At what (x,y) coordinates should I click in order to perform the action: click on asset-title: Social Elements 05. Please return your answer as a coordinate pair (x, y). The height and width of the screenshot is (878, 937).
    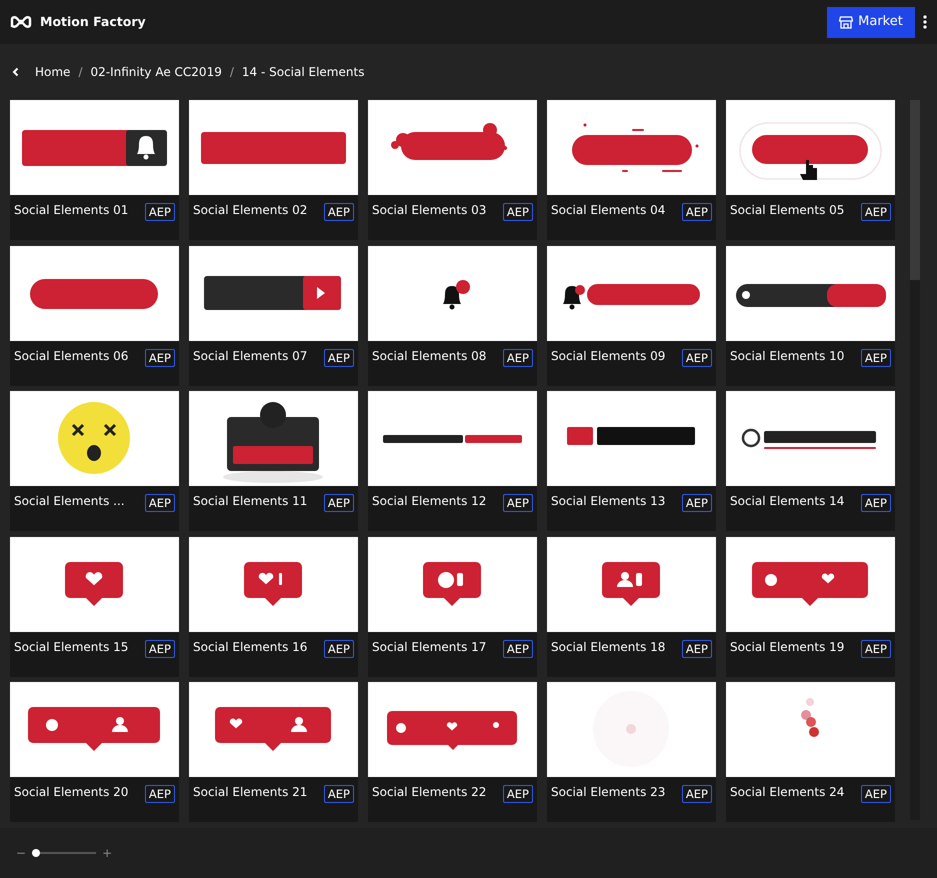
    Looking at the image, I should click on (787, 210).